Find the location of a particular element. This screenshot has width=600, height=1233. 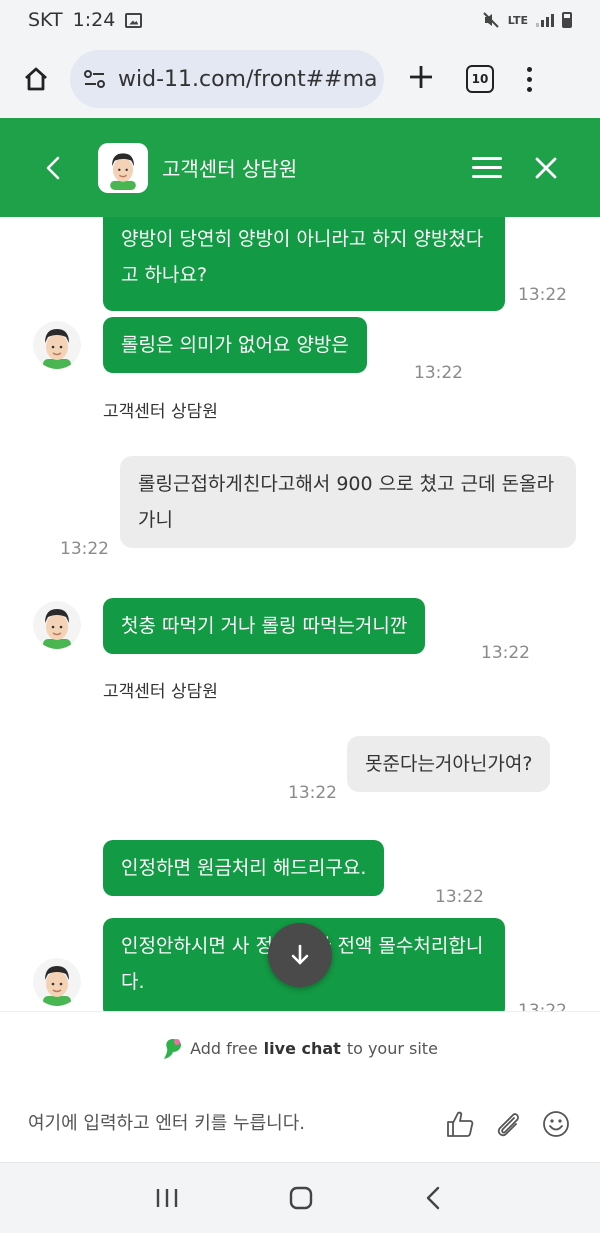

url-text: wid-11.com/front##ma is located at coordinates (248, 79).